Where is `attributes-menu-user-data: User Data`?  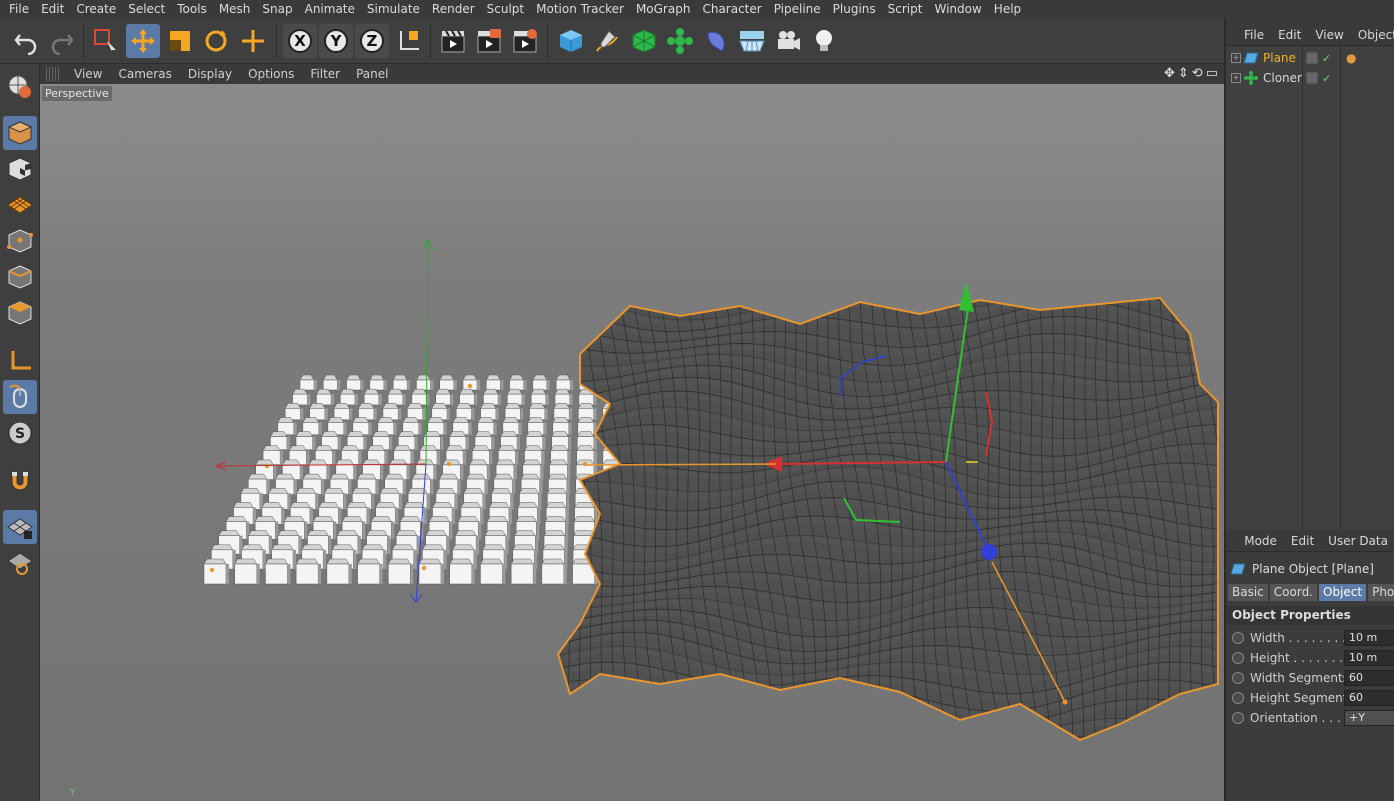
attributes-menu-user-data: User Data is located at coordinates (1358, 541).